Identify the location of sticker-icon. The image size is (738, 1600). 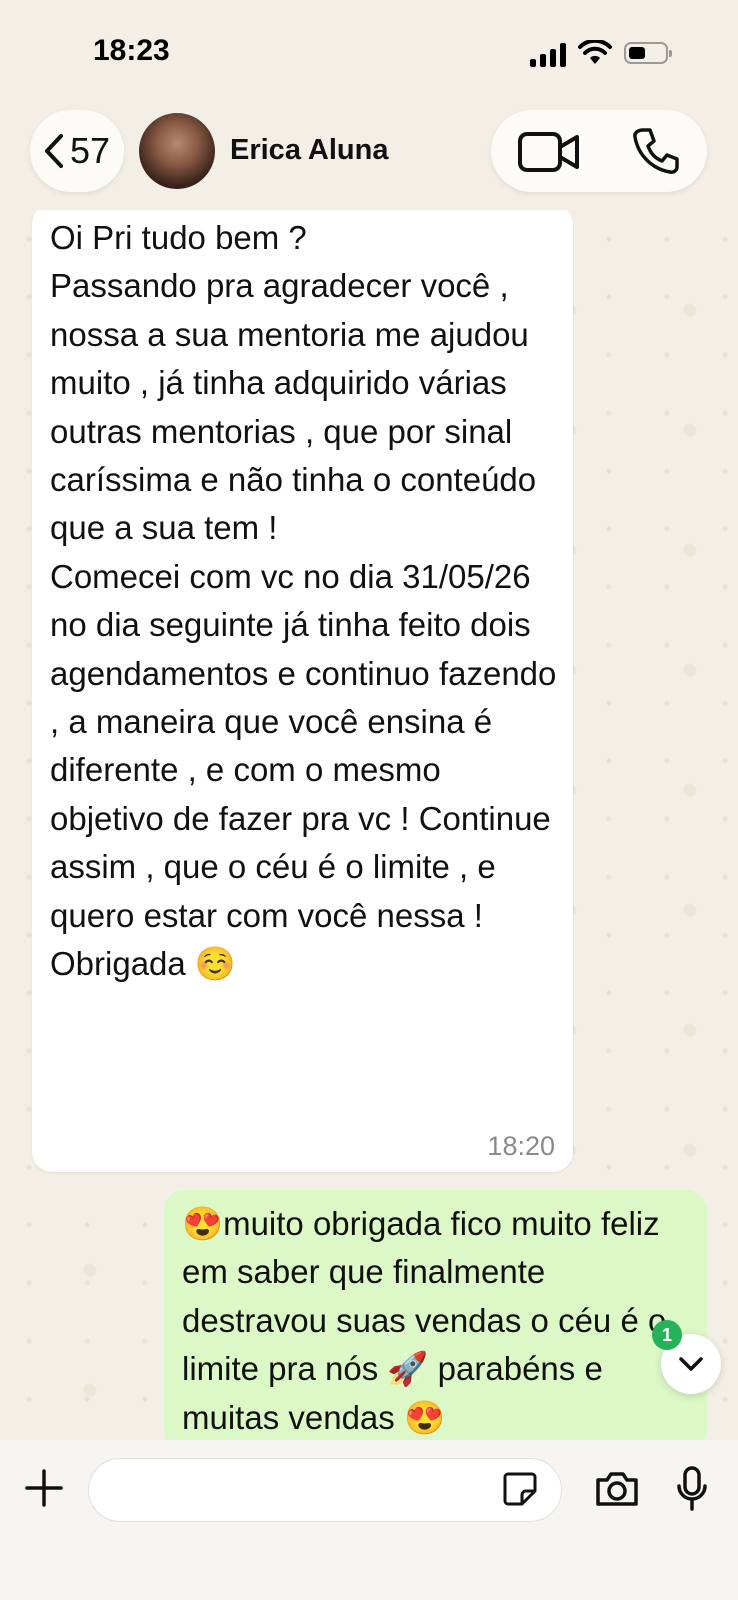
(520, 1489).